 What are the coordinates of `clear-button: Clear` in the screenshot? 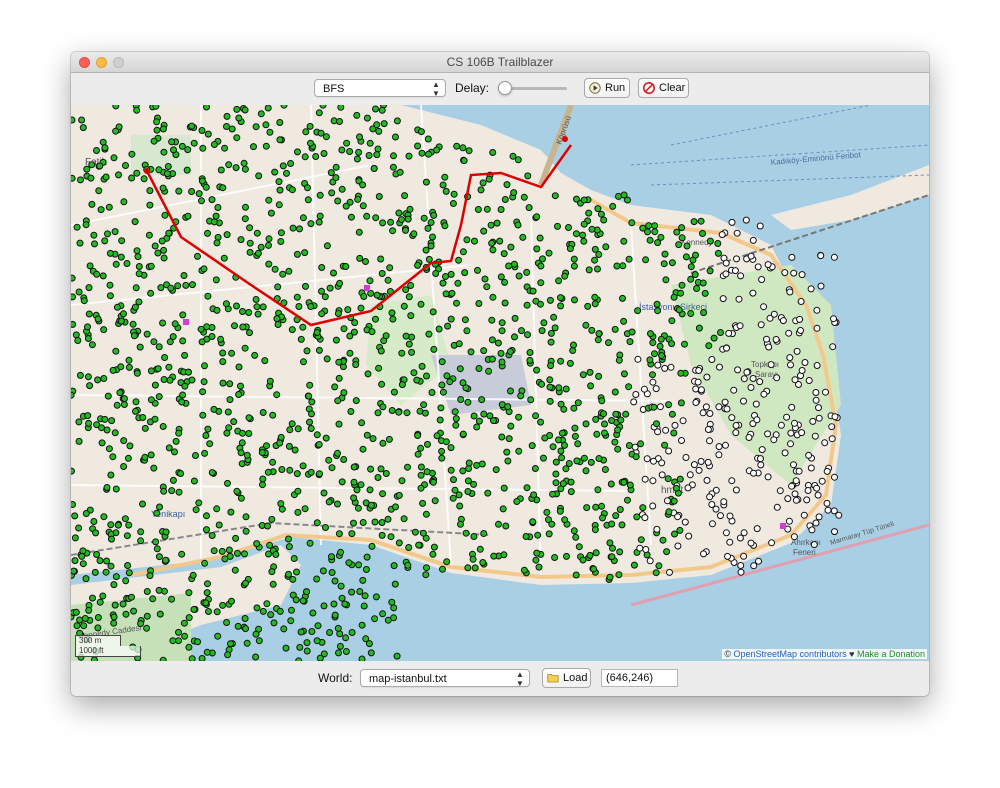 It's located at (663, 88).